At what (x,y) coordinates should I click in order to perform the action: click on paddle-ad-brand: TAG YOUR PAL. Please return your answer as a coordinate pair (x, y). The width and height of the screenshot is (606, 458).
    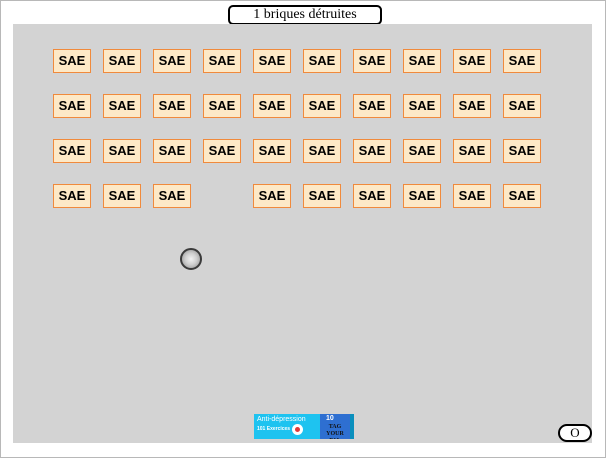
    Looking at the image, I should click on (335, 431).